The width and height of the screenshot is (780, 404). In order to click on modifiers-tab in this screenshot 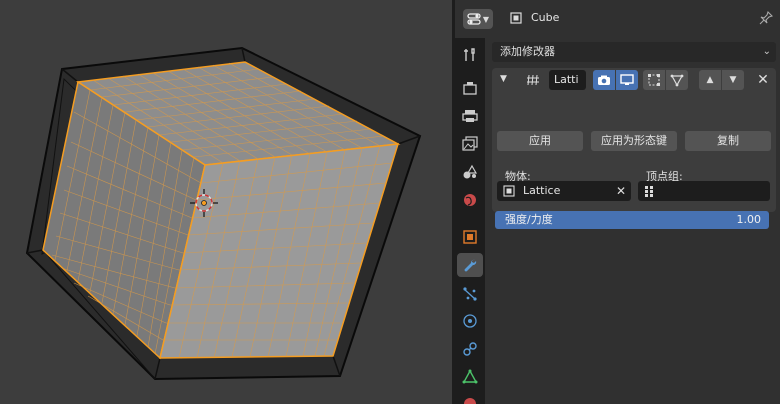, I will do `click(470, 265)`.